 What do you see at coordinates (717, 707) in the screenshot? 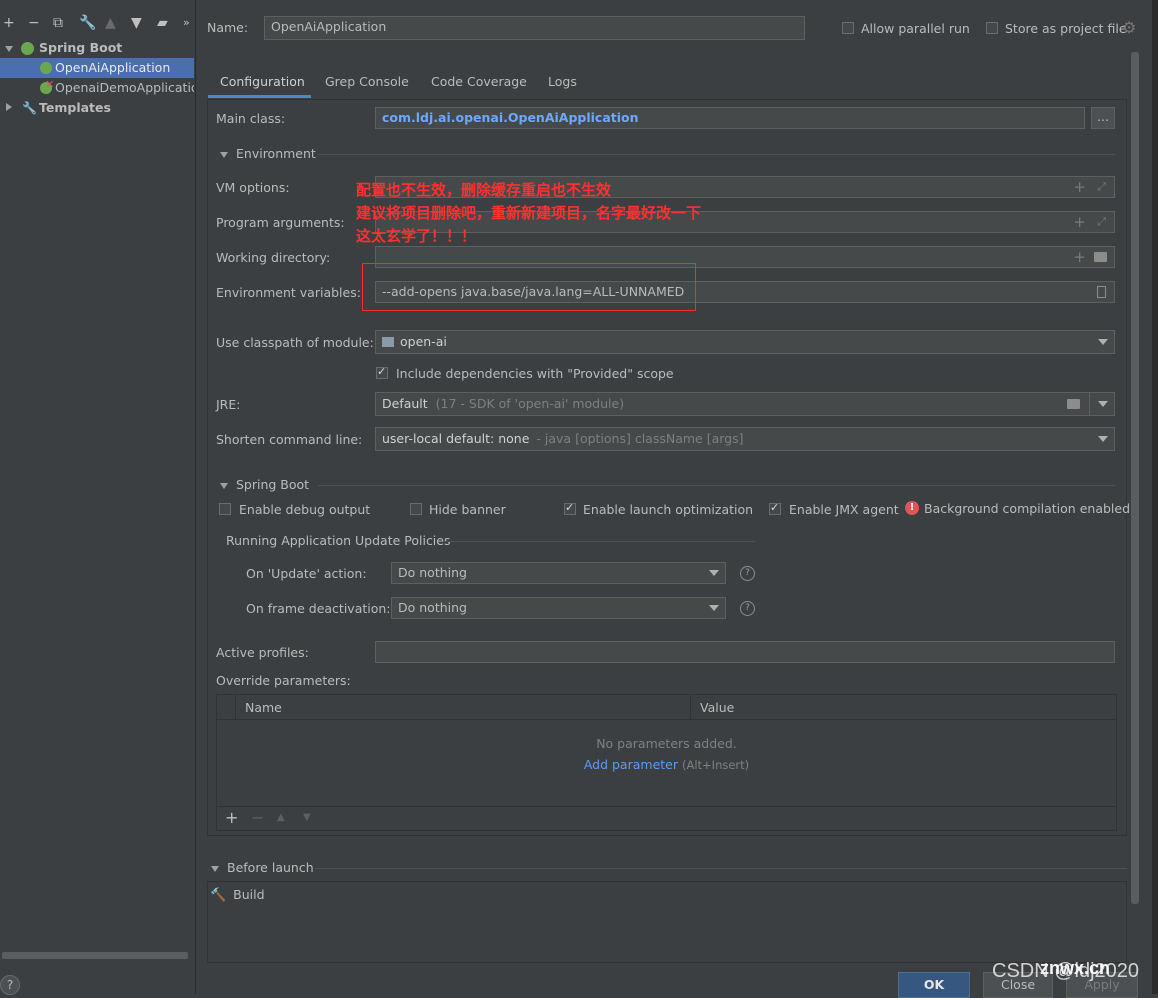
I see `col-value-header: Value` at bounding box center [717, 707].